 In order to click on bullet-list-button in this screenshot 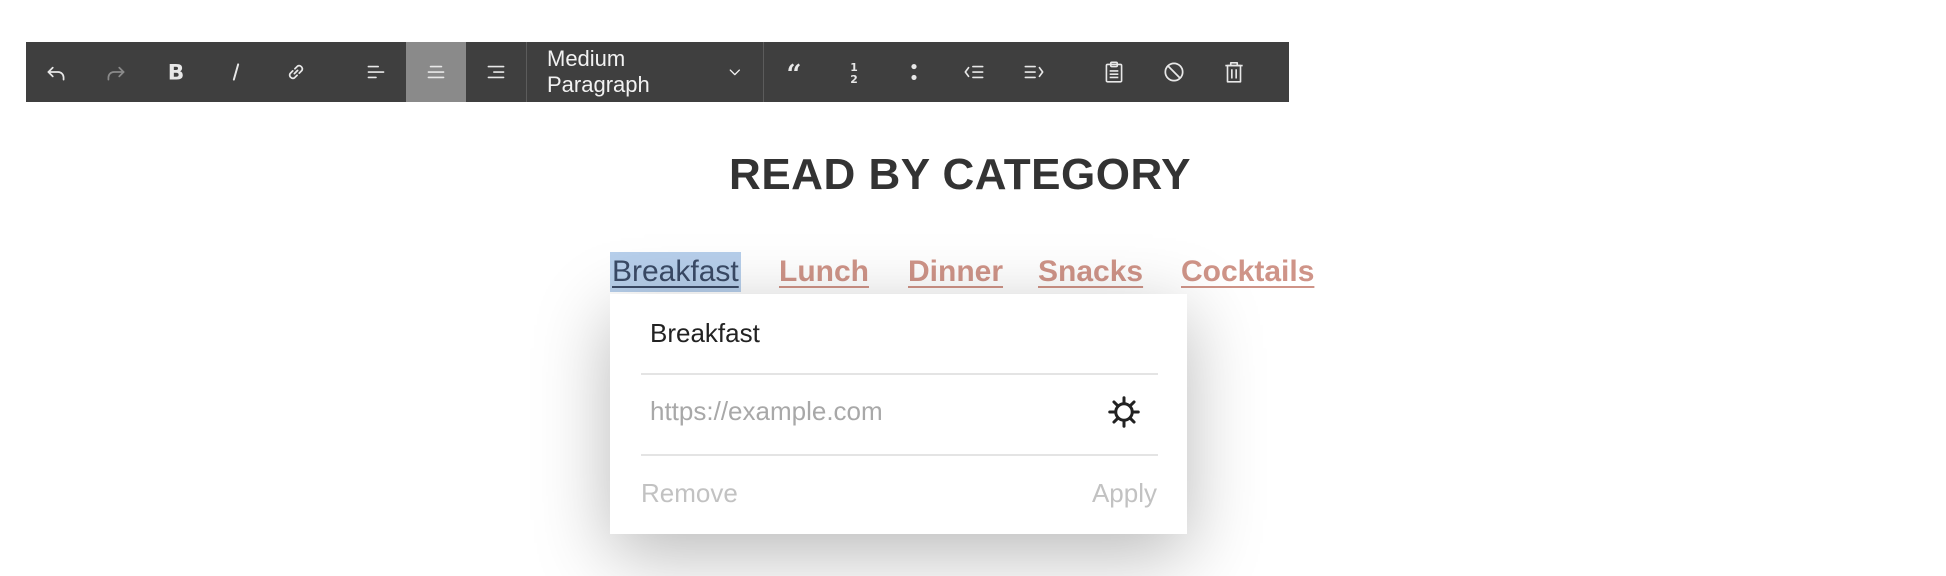, I will do `click(914, 72)`.